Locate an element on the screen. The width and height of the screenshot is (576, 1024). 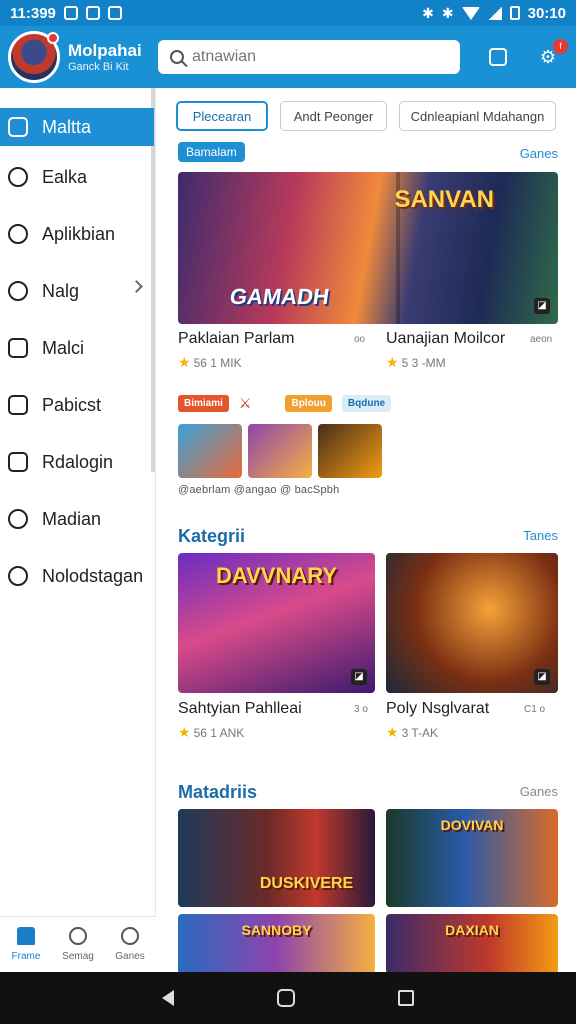
rating-text: 5 3 -MM is located at coordinates (423, 363).